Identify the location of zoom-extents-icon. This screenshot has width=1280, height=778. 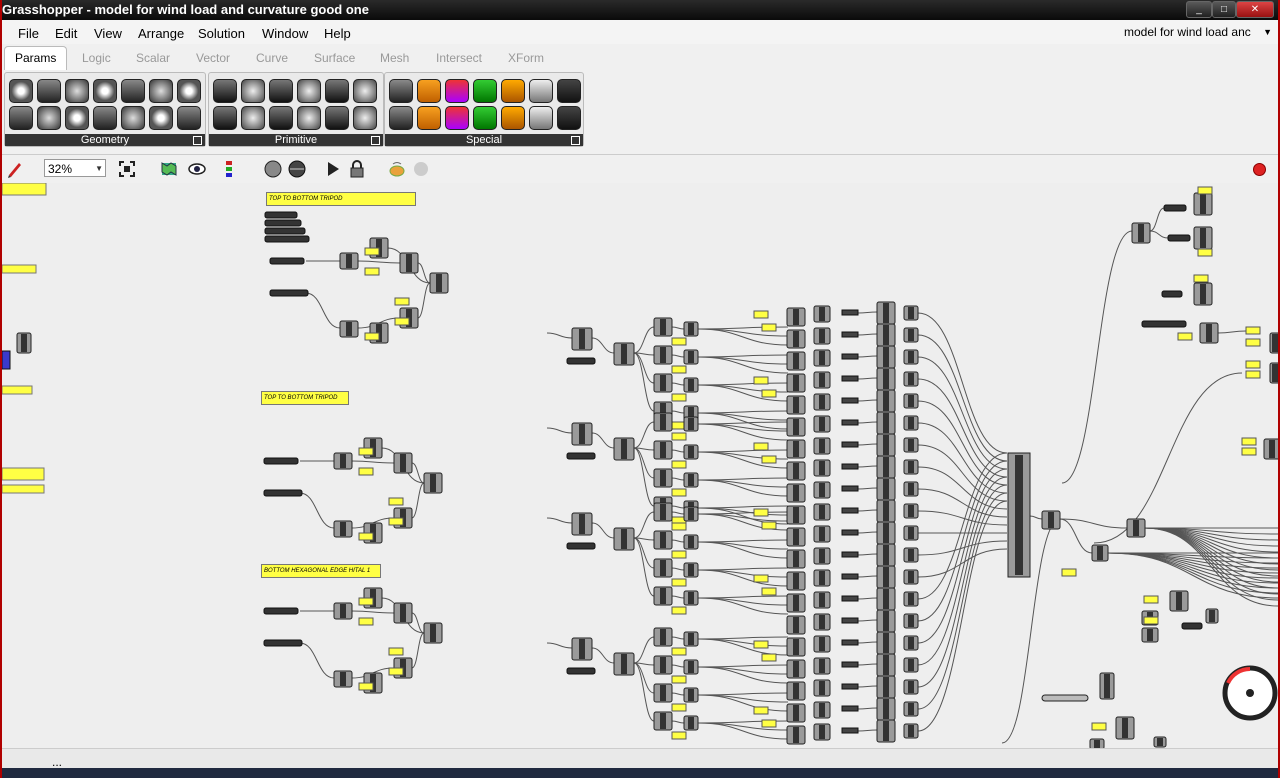
(127, 169).